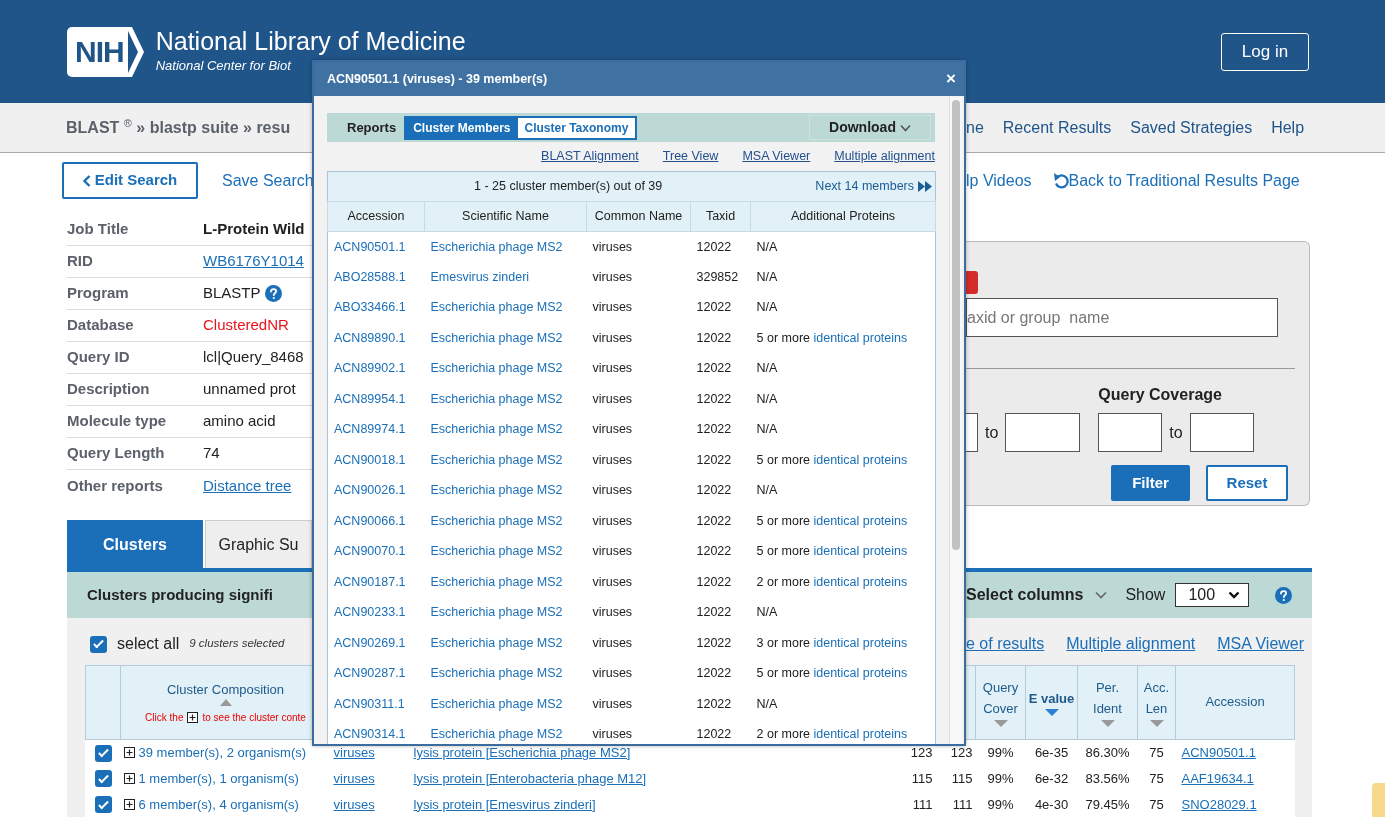 Image resolution: width=1385 pixels, height=817 pixels. I want to click on nav-link: Saved Strategies, so click(1191, 127).